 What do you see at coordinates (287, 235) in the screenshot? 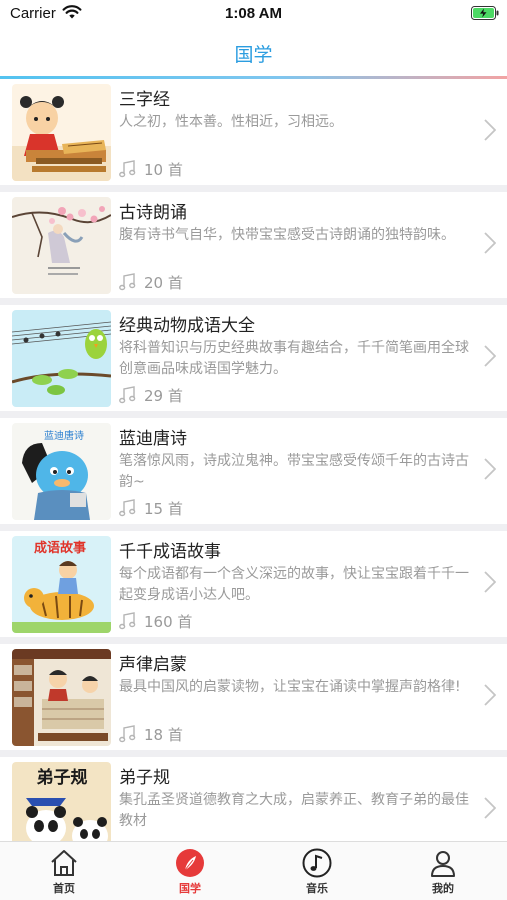
I see `item-description: 腹有诗书气自华，快带宝宝感受古诗朗诵的独特韵味。` at bounding box center [287, 235].